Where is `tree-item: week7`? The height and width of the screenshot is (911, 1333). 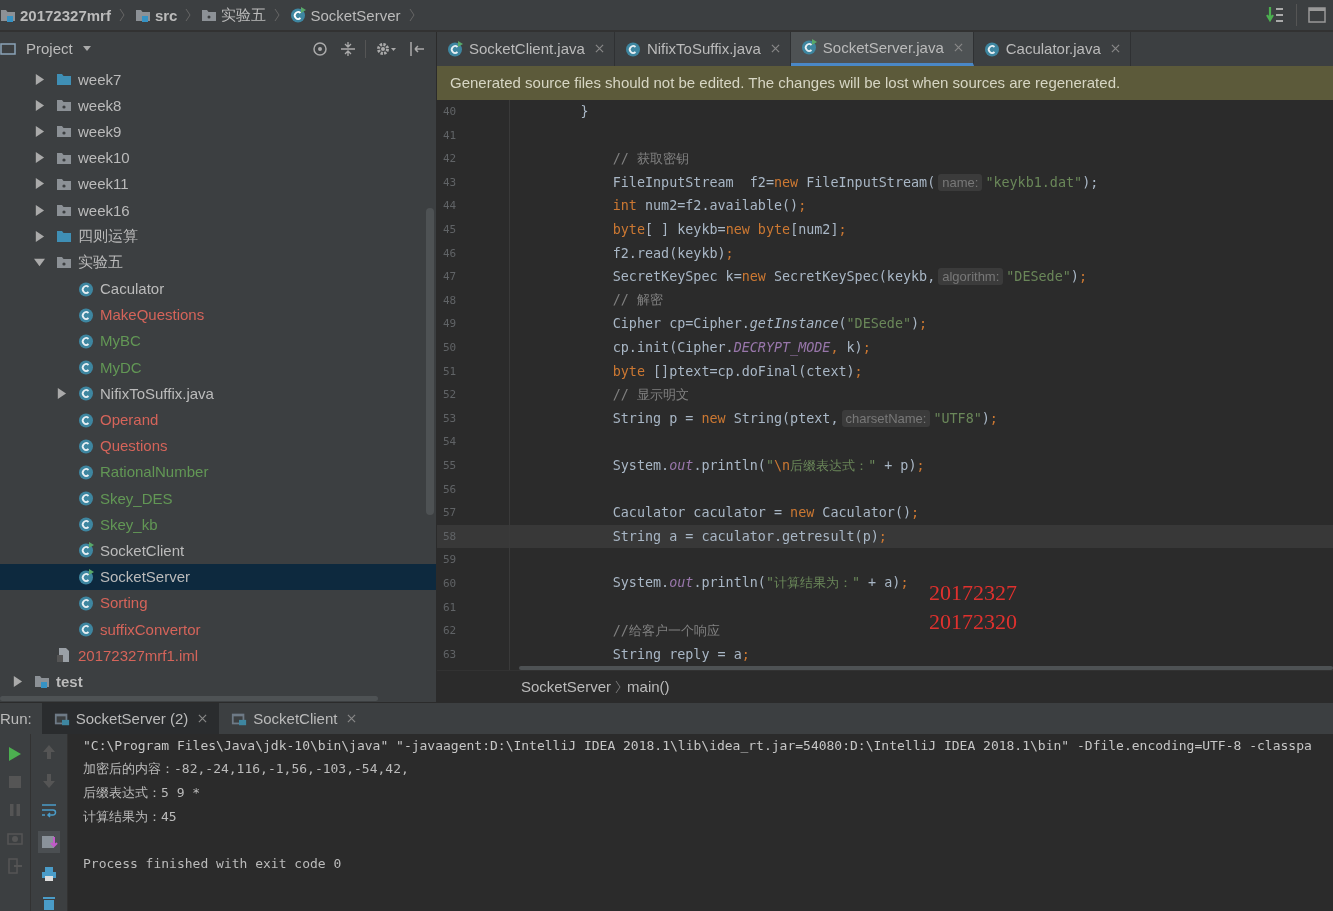
tree-item: week7 is located at coordinates (218, 79).